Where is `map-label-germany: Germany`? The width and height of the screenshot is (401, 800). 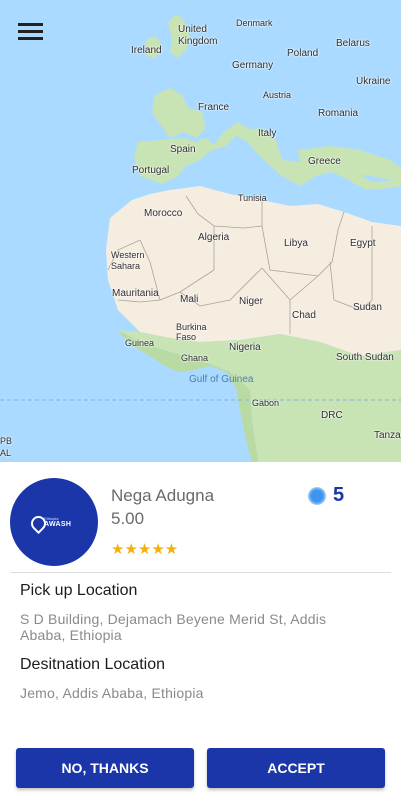 map-label-germany: Germany is located at coordinates (253, 65).